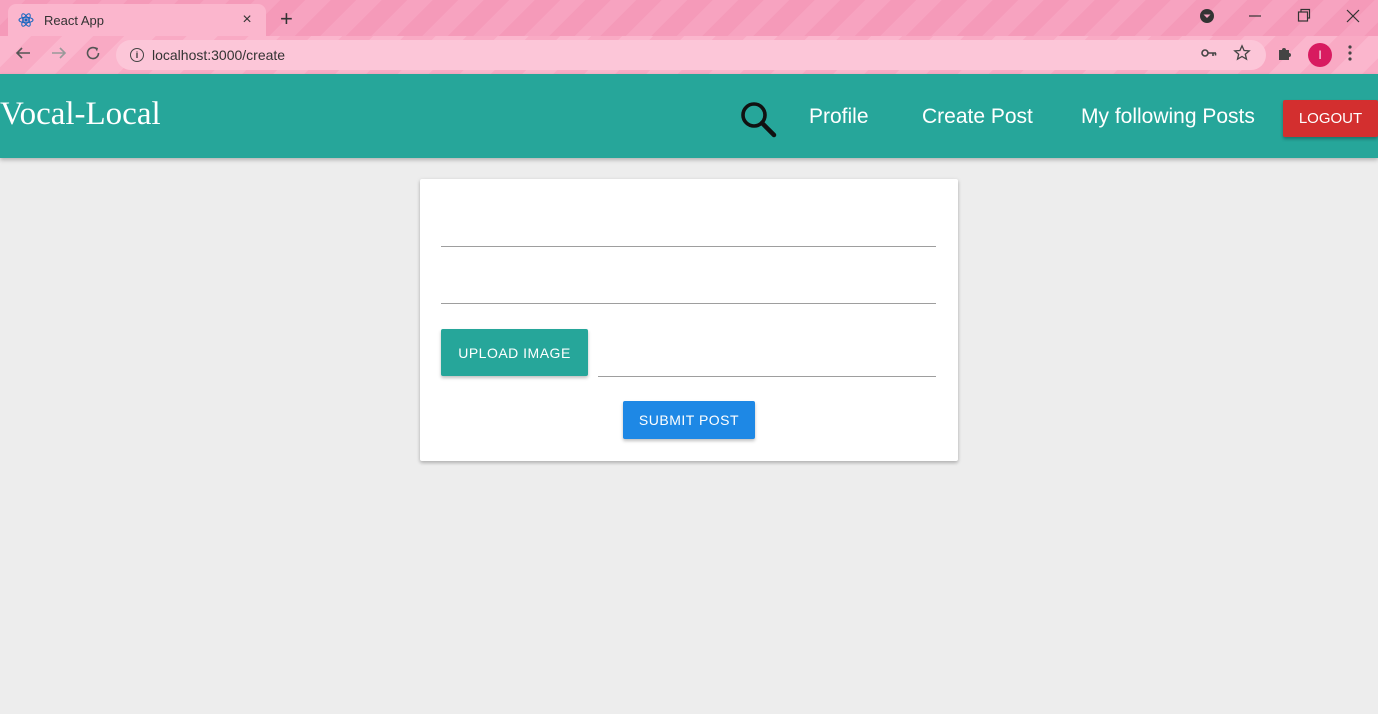  Describe the element at coordinates (1255, 17) in the screenshot. I see `minimize-icon` at that location.